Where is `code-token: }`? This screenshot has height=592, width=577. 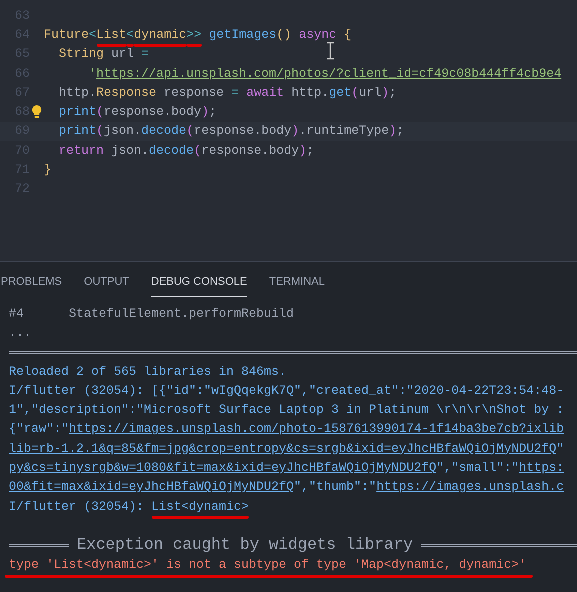
code-token: } is located at coordinates (48, 170).